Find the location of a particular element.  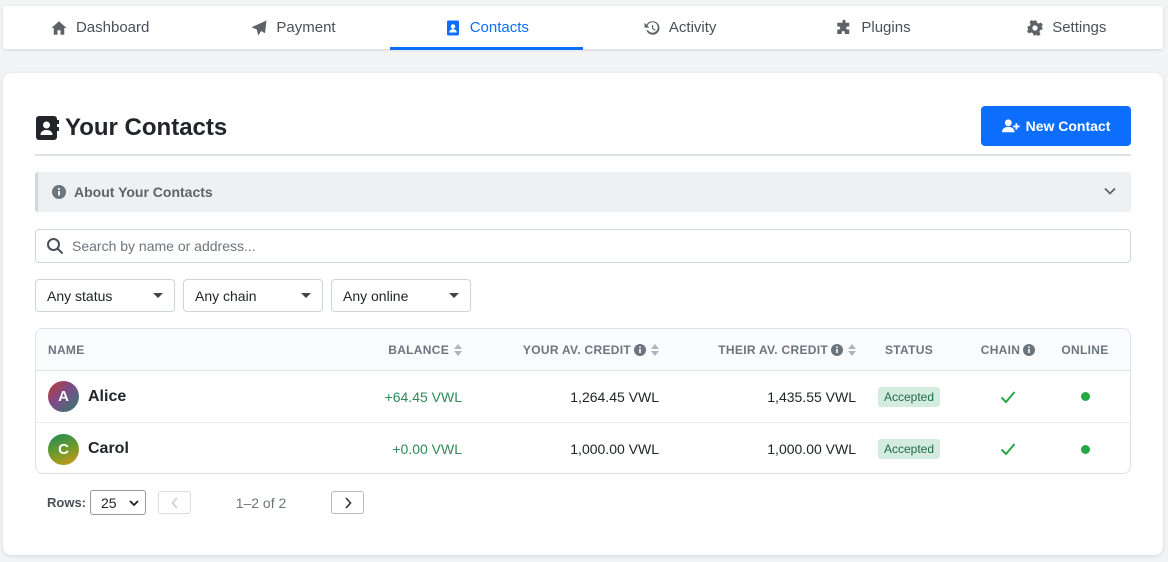

gear-icon is located at coordinates (1035, 27).